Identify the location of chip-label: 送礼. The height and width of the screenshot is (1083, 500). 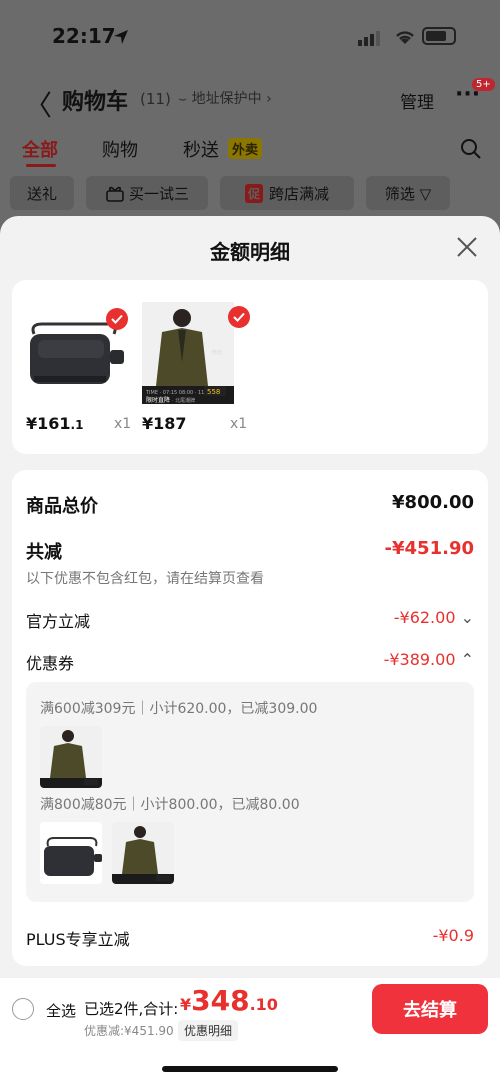
(41, 193).